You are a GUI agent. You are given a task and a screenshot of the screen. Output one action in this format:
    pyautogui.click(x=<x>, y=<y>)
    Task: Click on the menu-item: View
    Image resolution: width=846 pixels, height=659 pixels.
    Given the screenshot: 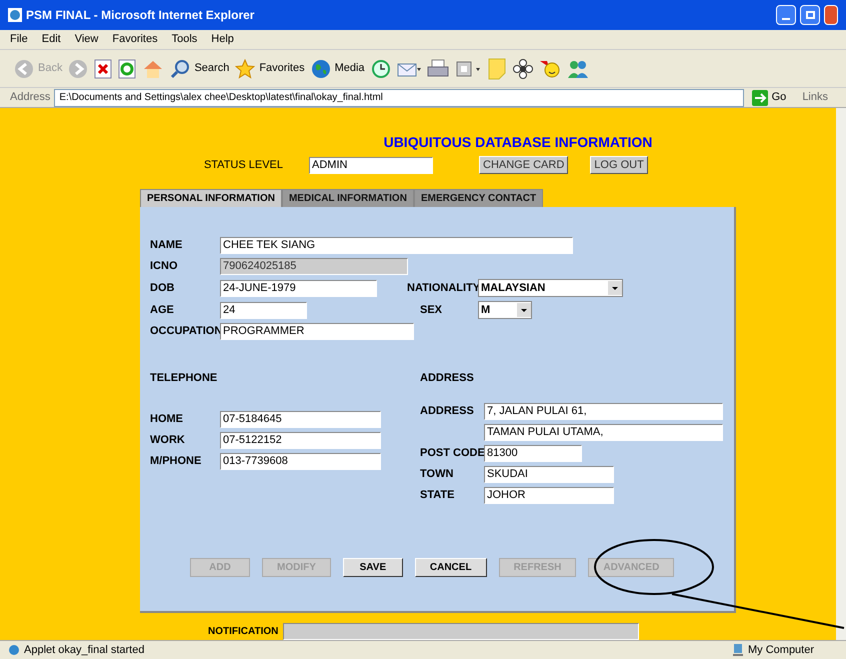 What is the action you would take?
    pyautogui.click(x=86, y=39)
    